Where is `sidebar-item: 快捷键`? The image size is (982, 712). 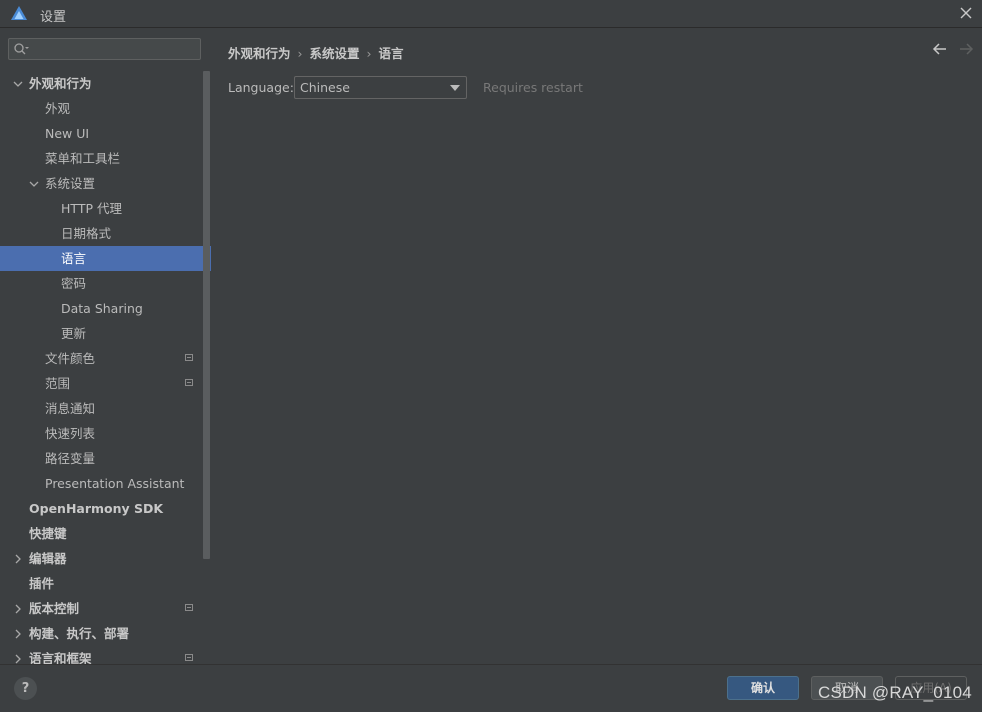 sidebar-item: 快捷键 is located at coordinates (101, 533).